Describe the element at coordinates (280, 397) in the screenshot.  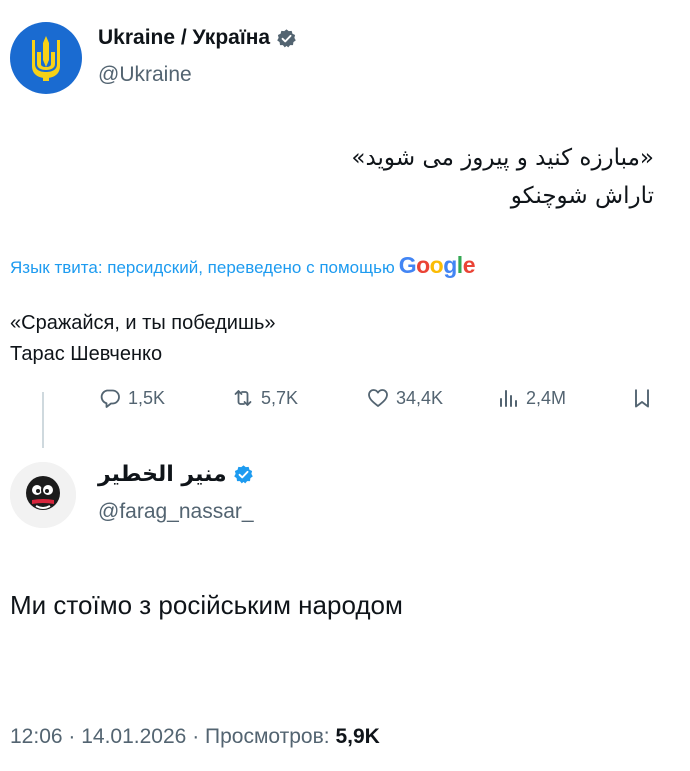
I see `retweet-count: 5,7K` at that location.